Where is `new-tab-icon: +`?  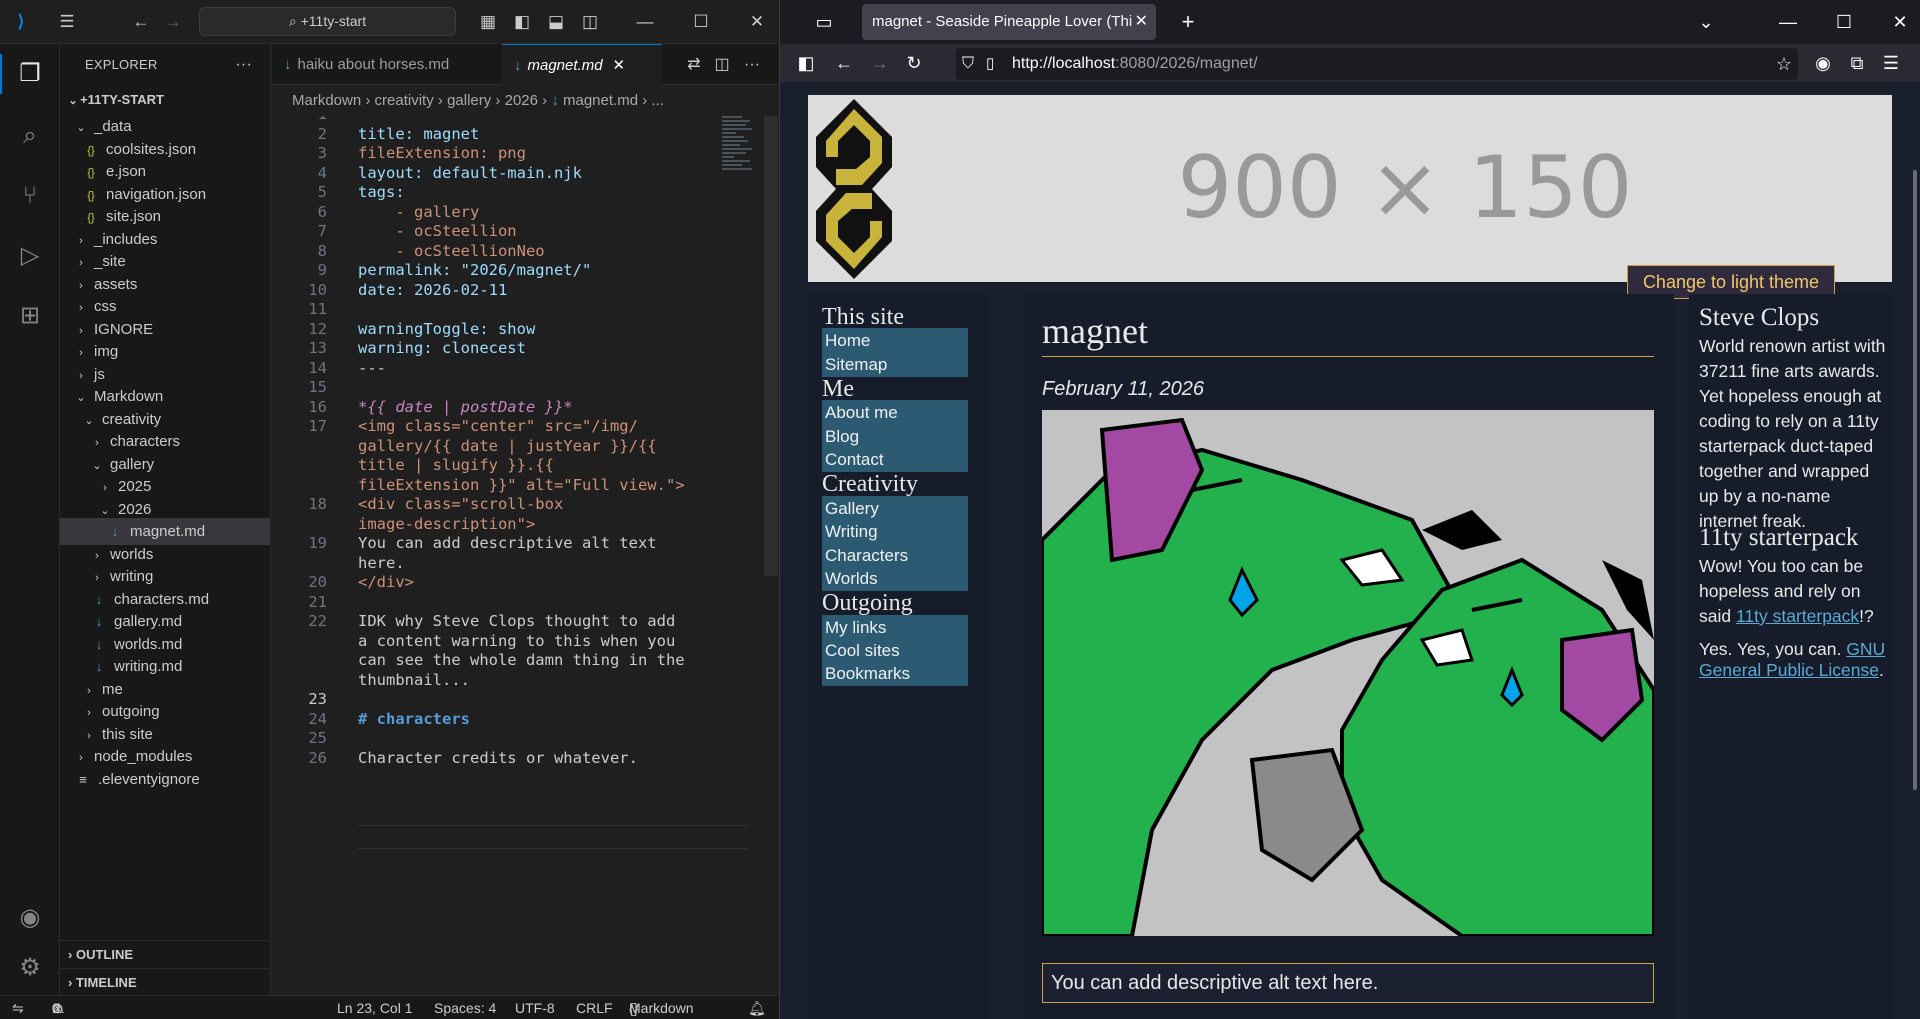 new-tab-icon: + is located at coordinates (1188, 22).